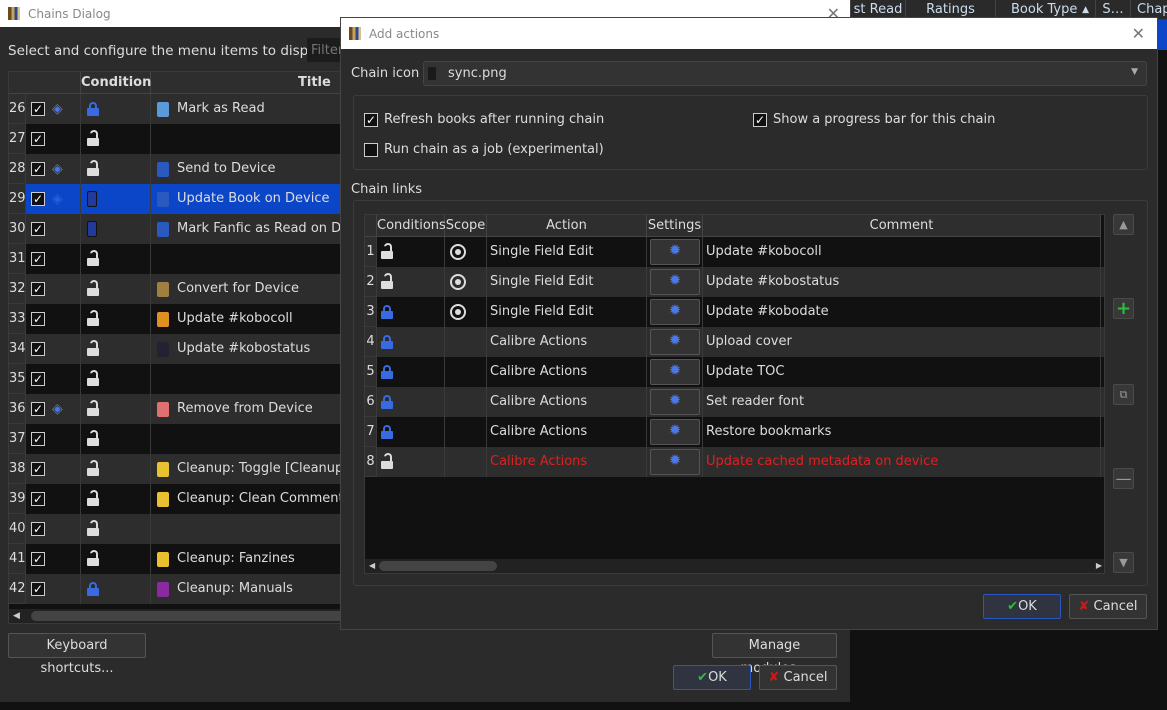 This screenshot has width=1167, height=710. What do you see at coordinates (902, 226) in the screenshot?
I see `column-header-comment: Comment` at bounding box center [902, 226].